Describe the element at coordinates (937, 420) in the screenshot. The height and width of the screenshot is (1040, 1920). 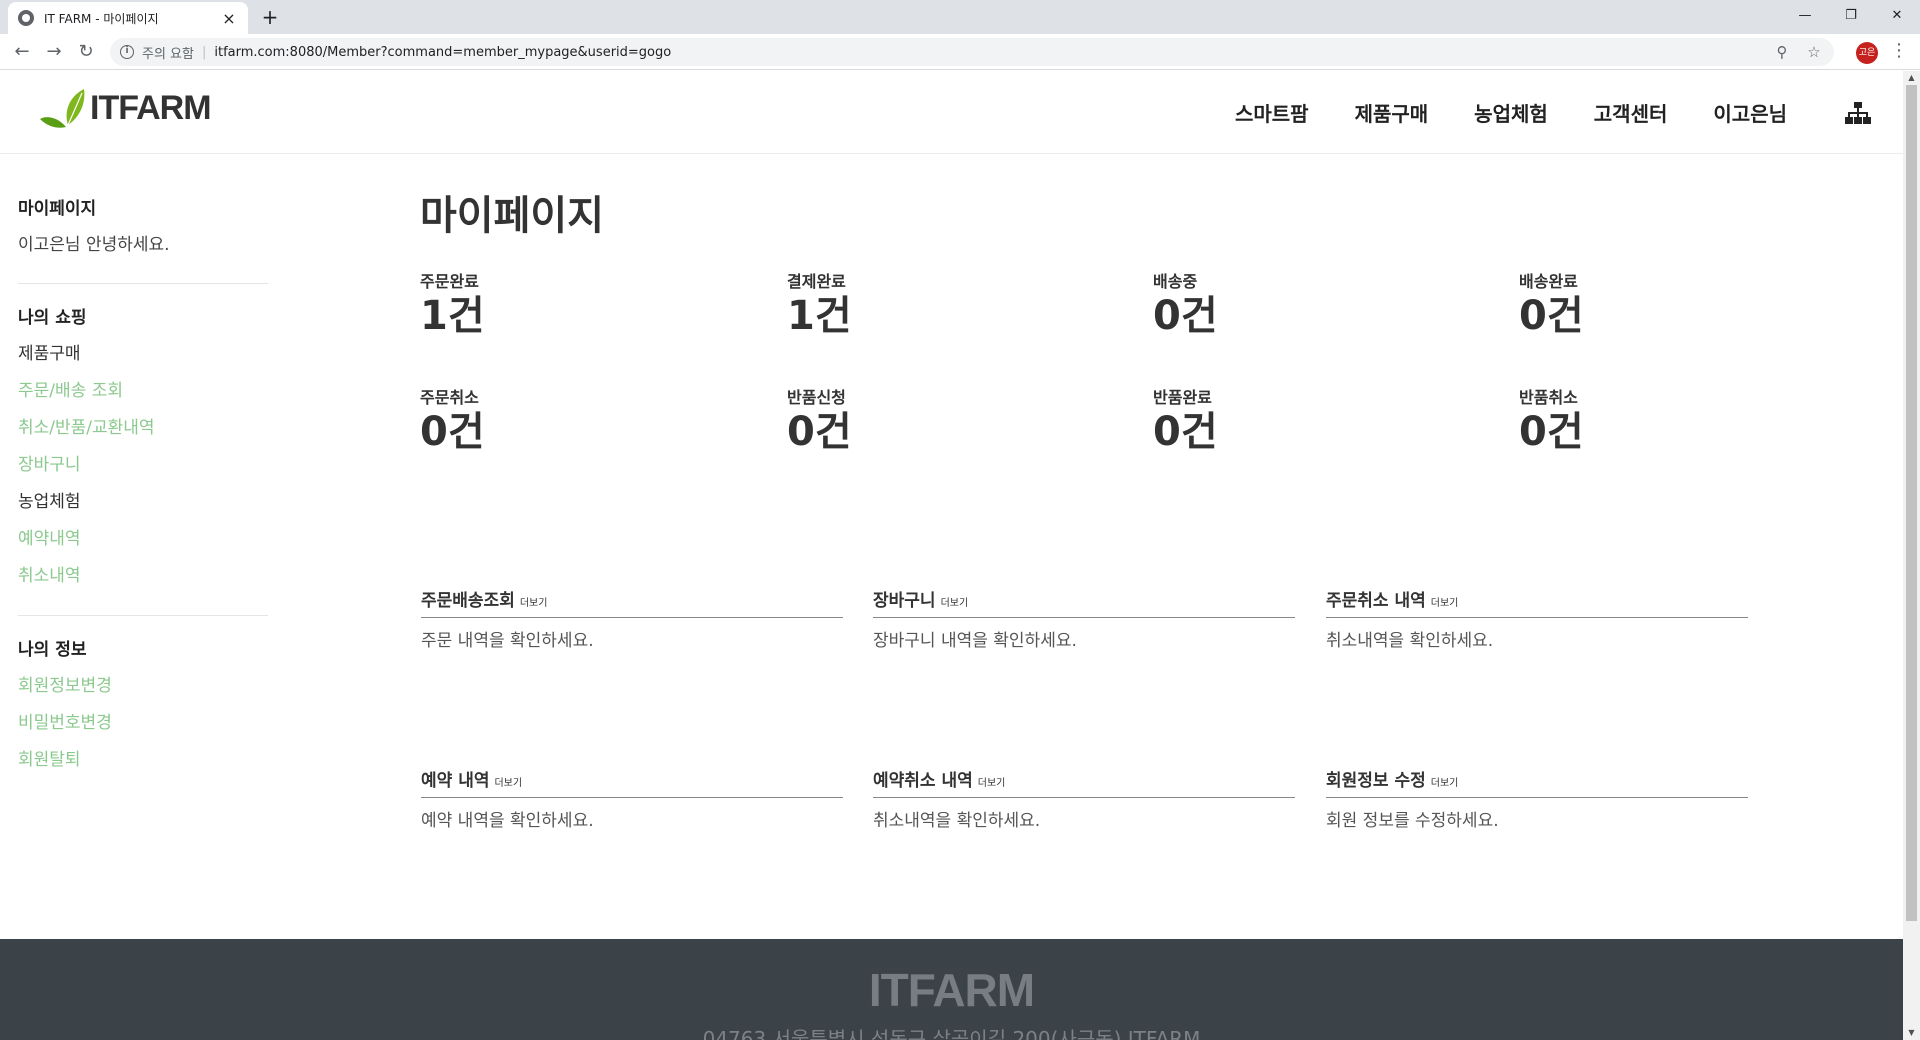
I see `stat-return-request: 반품신청 0건` at that location.